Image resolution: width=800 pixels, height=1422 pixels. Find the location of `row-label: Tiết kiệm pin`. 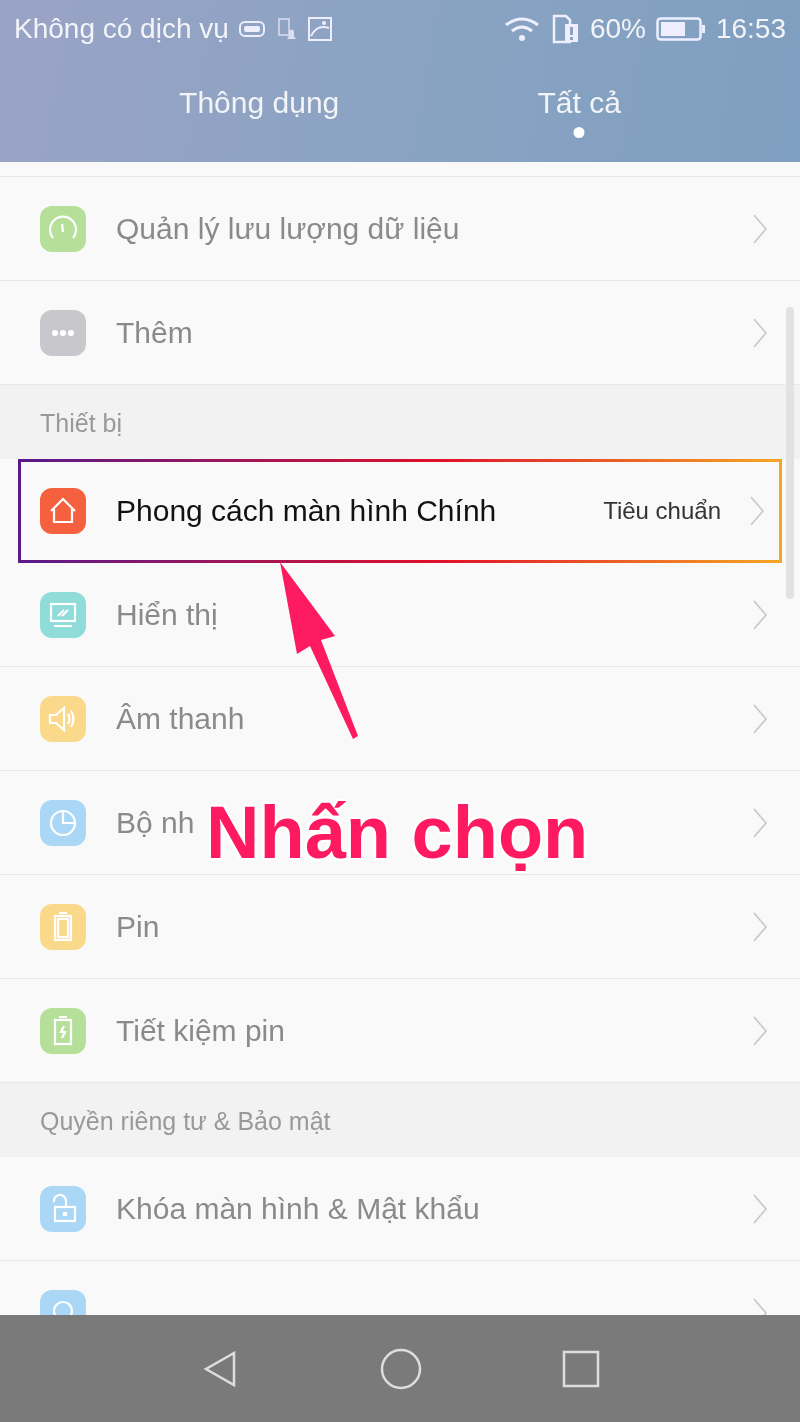

row-label: Tiết kiệm pin is located at coordinates (200, 1030).